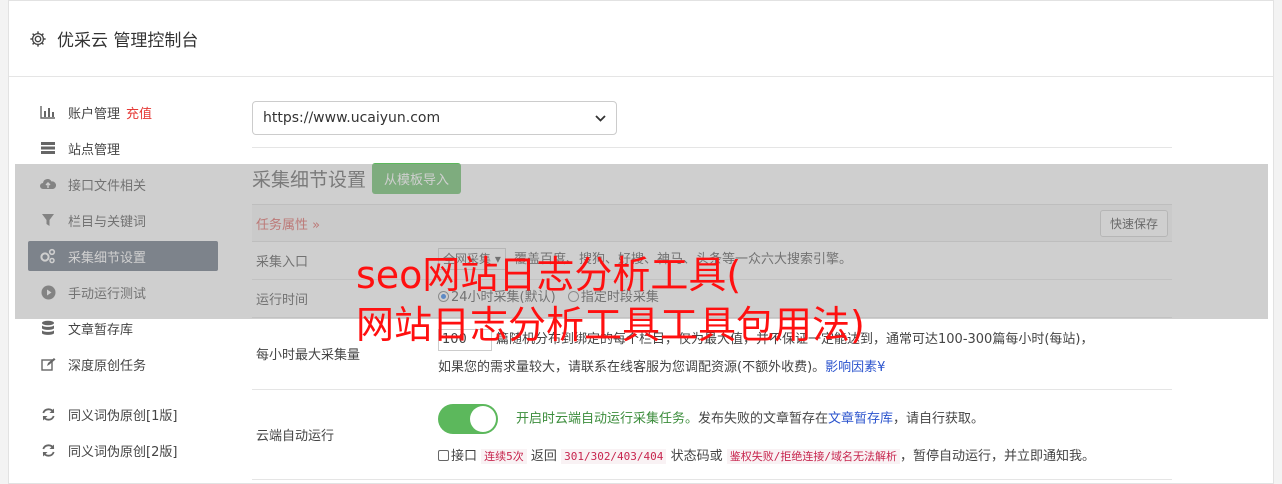 The width and height of the screenshot is (1282, 484). What do you see at coordinates (139, 112) in the screenshot?
I see `recharge-link: 充值` at bounding box center [139, 112].